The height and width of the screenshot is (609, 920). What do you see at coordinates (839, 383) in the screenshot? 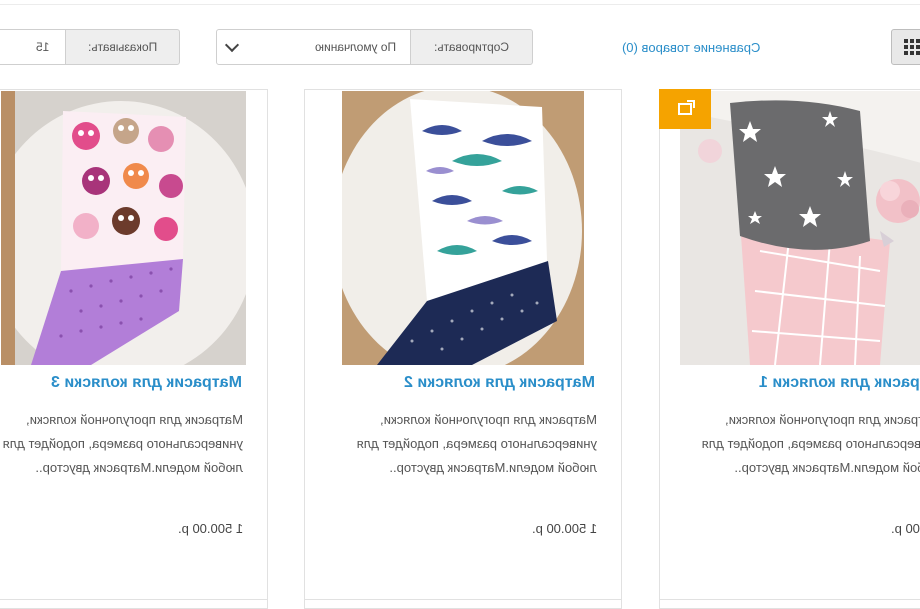
I see `product-name-link: Матрасик для коляски 1` at bounding box center [839, 383].